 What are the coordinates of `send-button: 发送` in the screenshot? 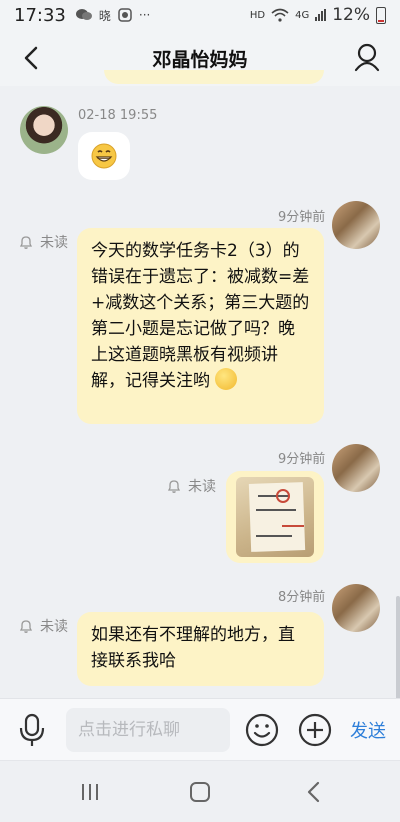 It's located at (368, 730).